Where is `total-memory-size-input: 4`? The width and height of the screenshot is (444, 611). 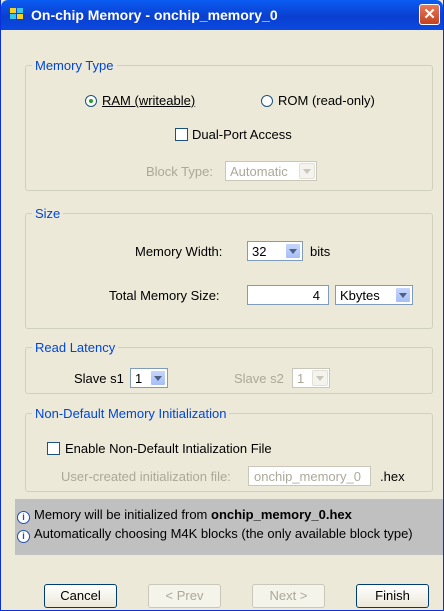 total-memory-size-input: 4 is located at coordinates (288, 295).